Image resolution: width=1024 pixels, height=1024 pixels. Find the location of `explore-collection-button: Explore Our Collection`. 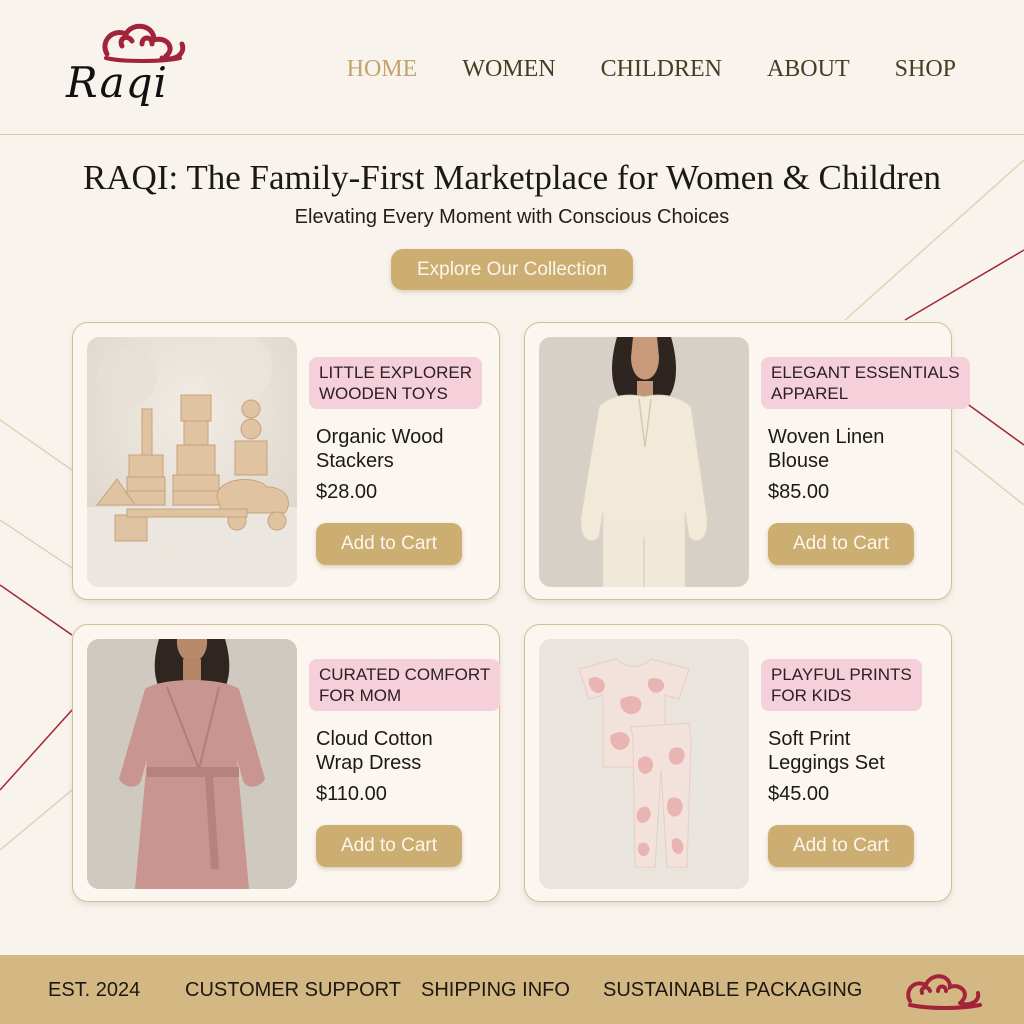

explore-collection-button: Explore Our Collection is located at coordinates (512, 269).